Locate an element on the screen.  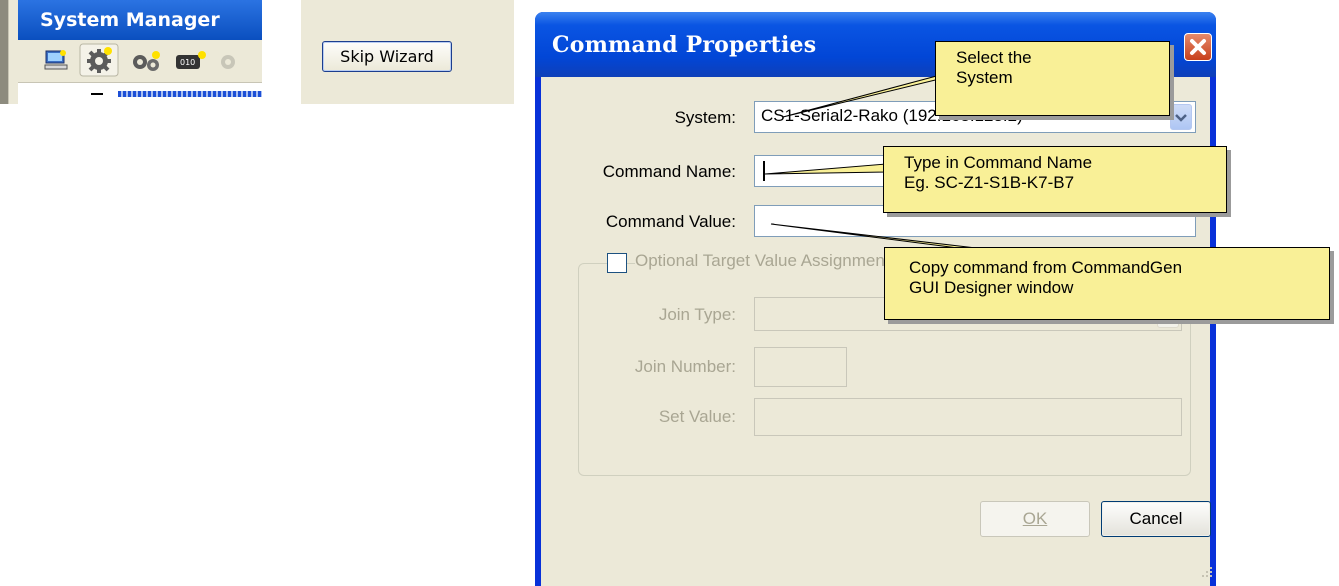
resize-grip-icon is located at coordinates (1206, 571).